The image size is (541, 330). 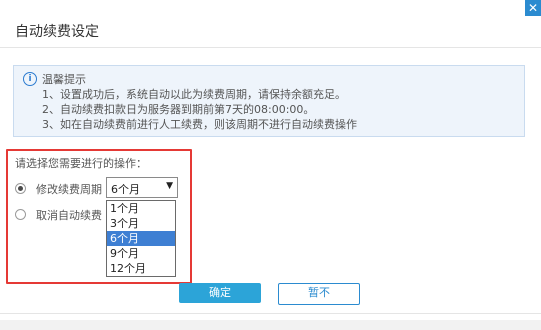 I want to click on footer-divider, so click(x=270, y=313).